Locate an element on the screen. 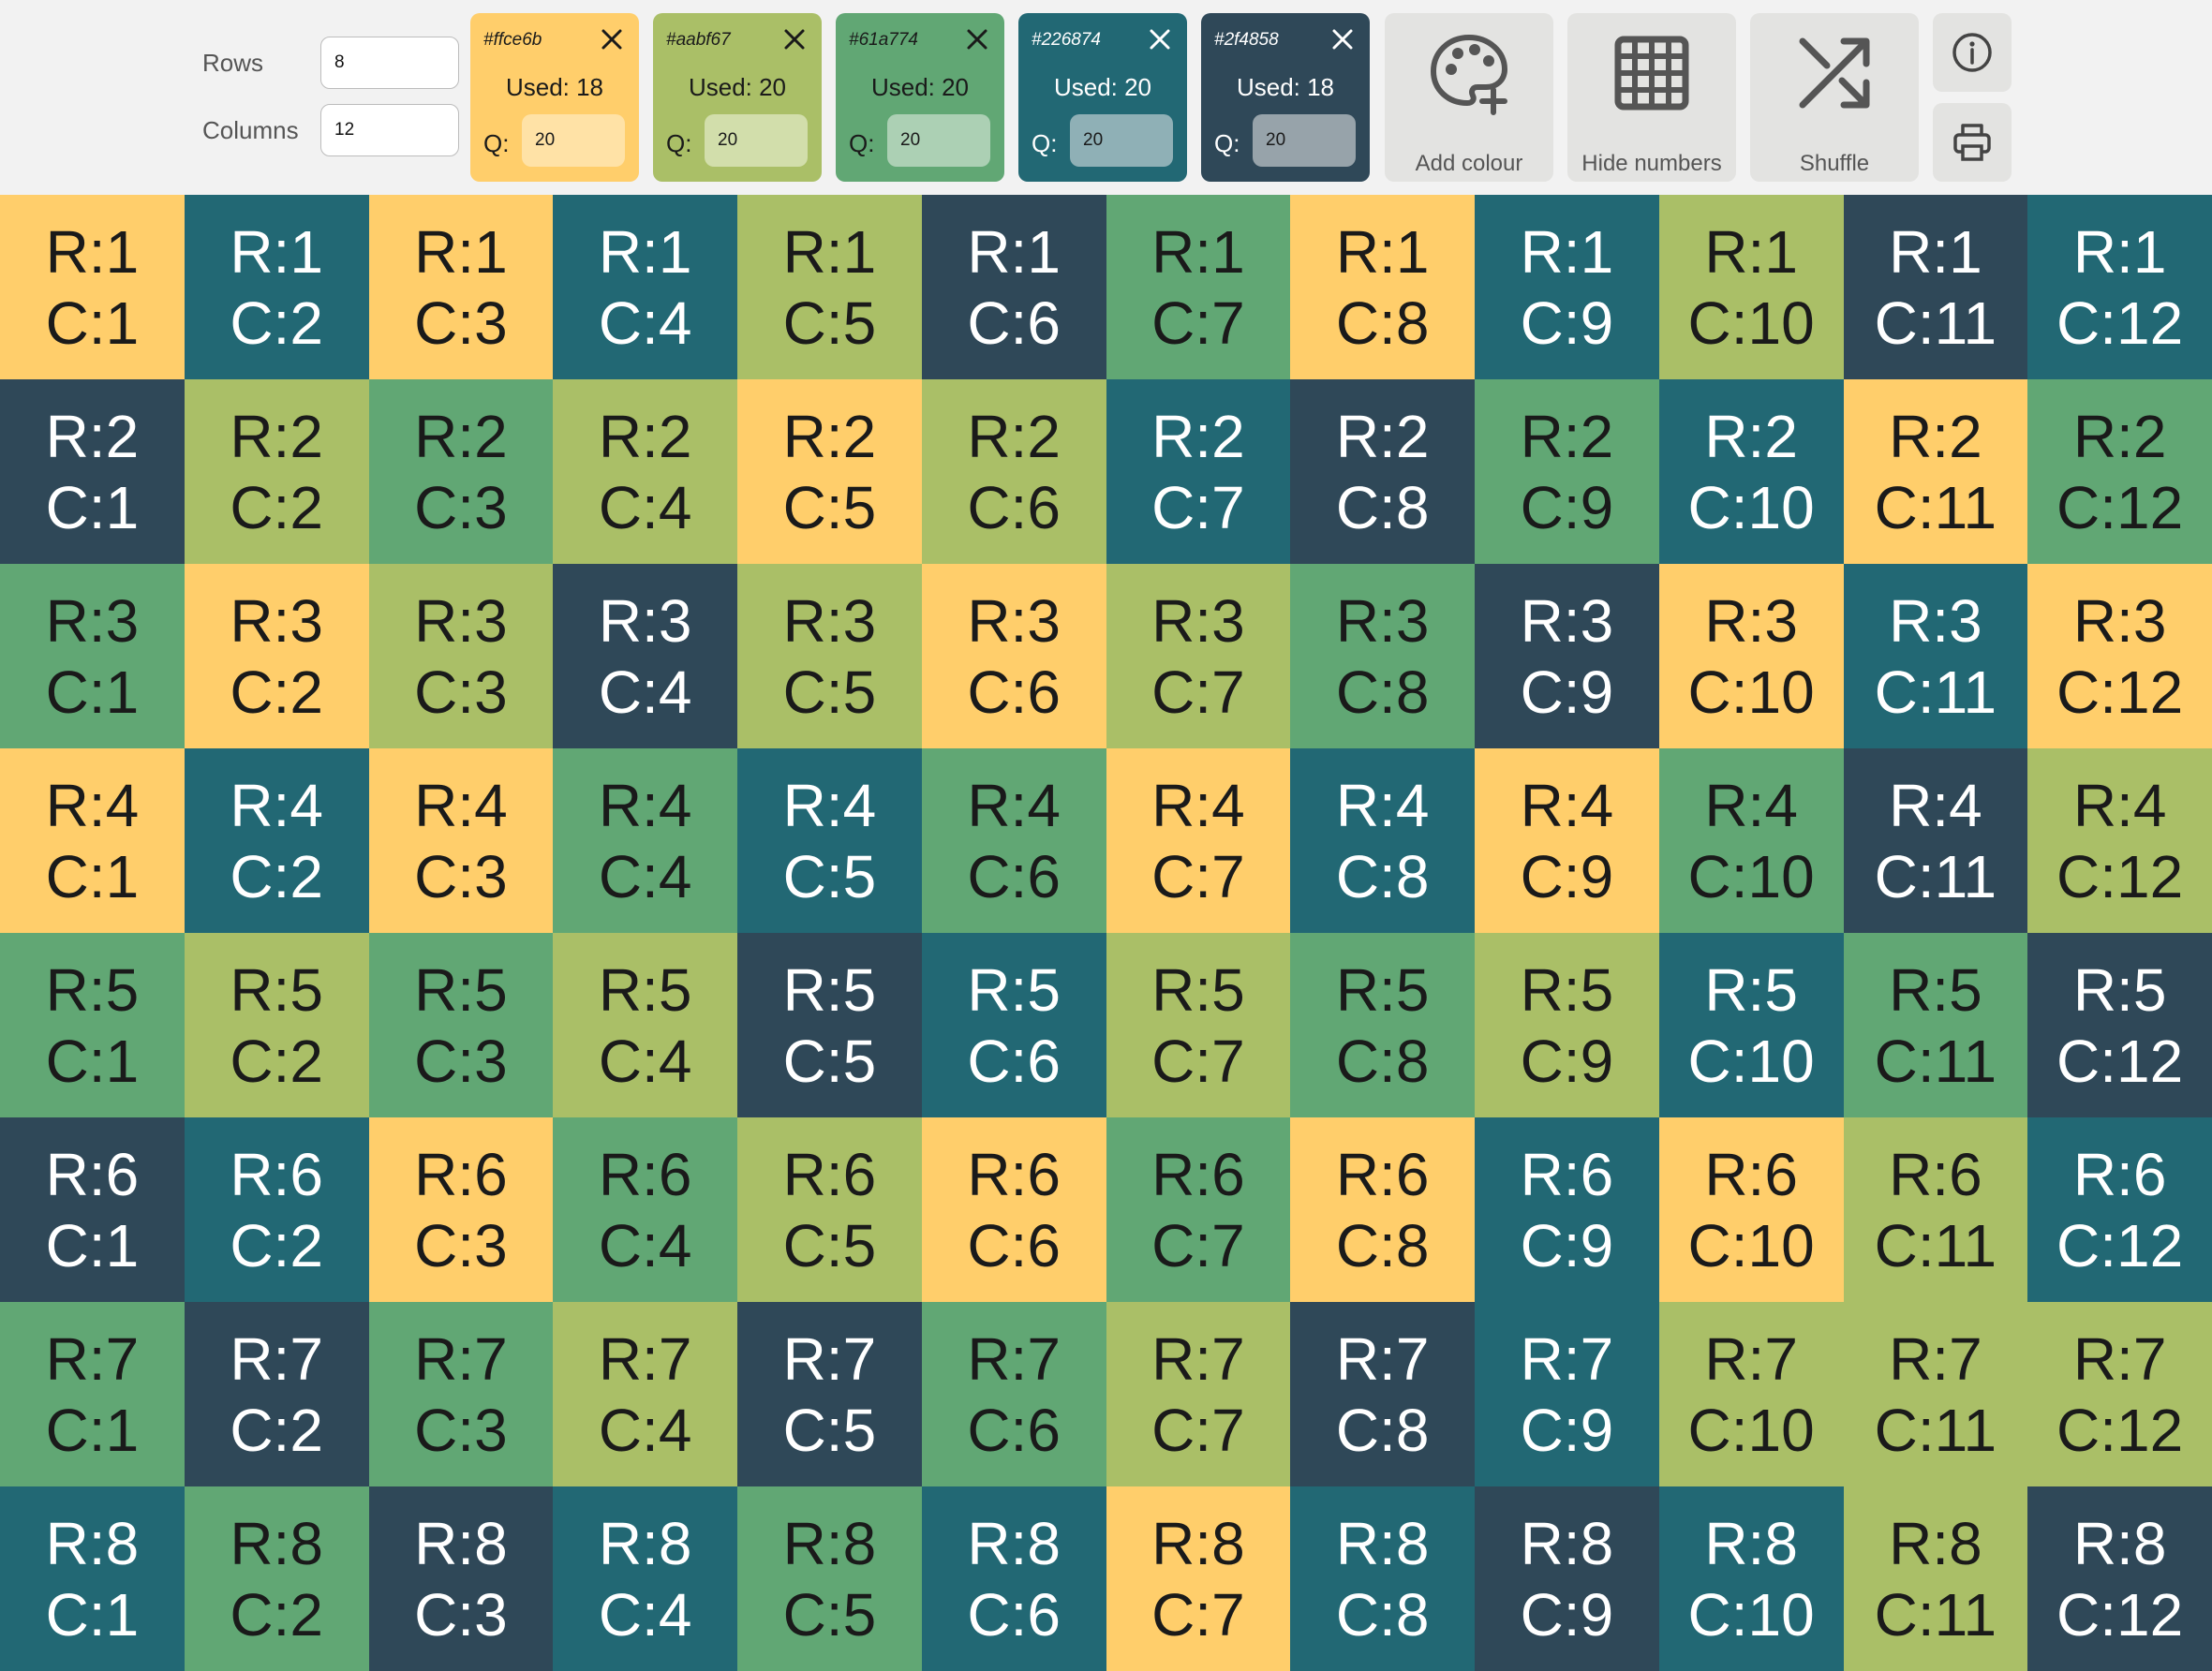  grid-cell: R:5 C:8 is located at coordinates (1382, 1025).